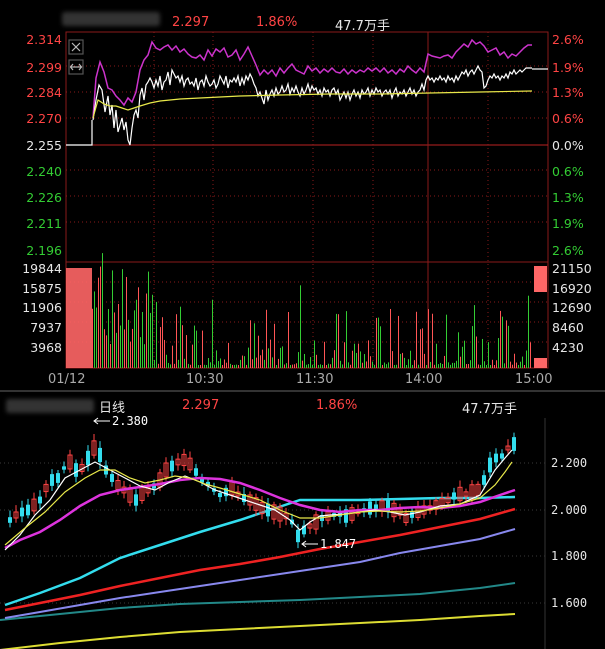 This screenshot has height=649, width=605. What do you see at coordinates (309, 544) in the screenshot?
I see `low-marker` at bounding box center [309, 544].